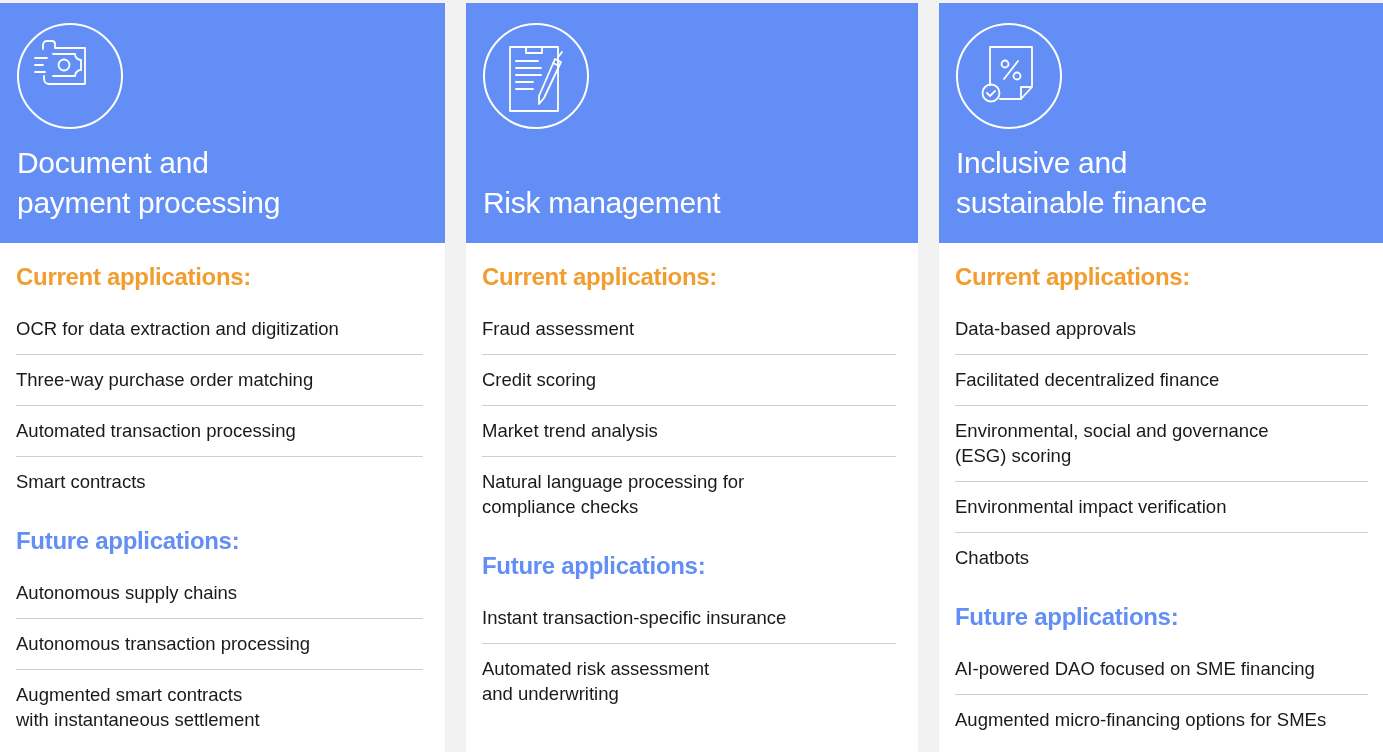 This screenshot has width=1383, height=752. I want to click on application-item: Data-based approvals, so click(1161, 329).